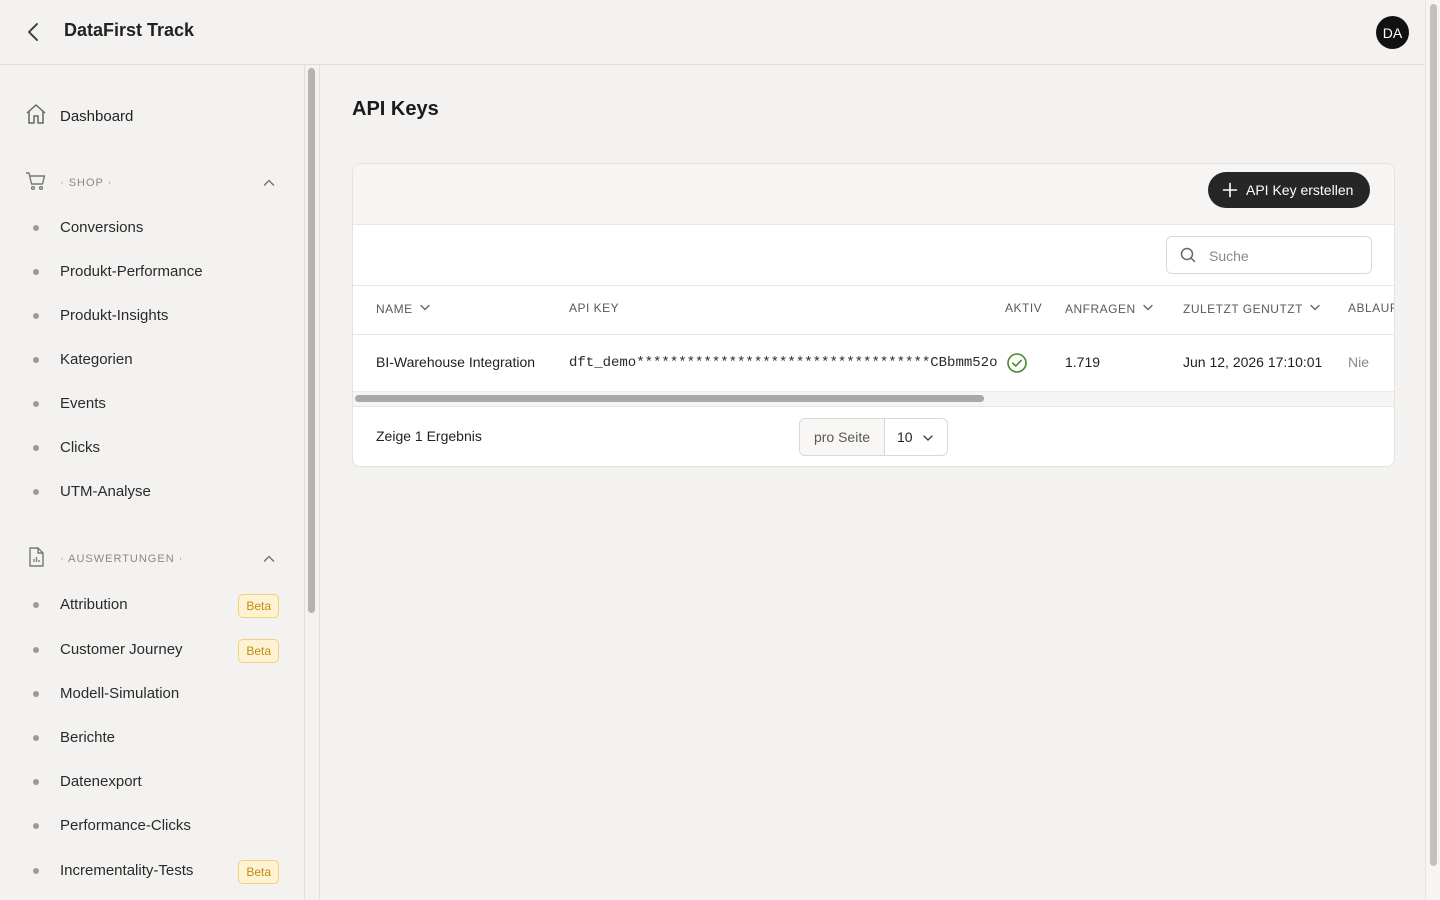 This screenshot has width=1440, height=900. Describe the element at coordinates (1253, 362) in the screenshot. I see `cell-zuletzt-genutzt: Jun 12, 2026 17:10:01` at that location.